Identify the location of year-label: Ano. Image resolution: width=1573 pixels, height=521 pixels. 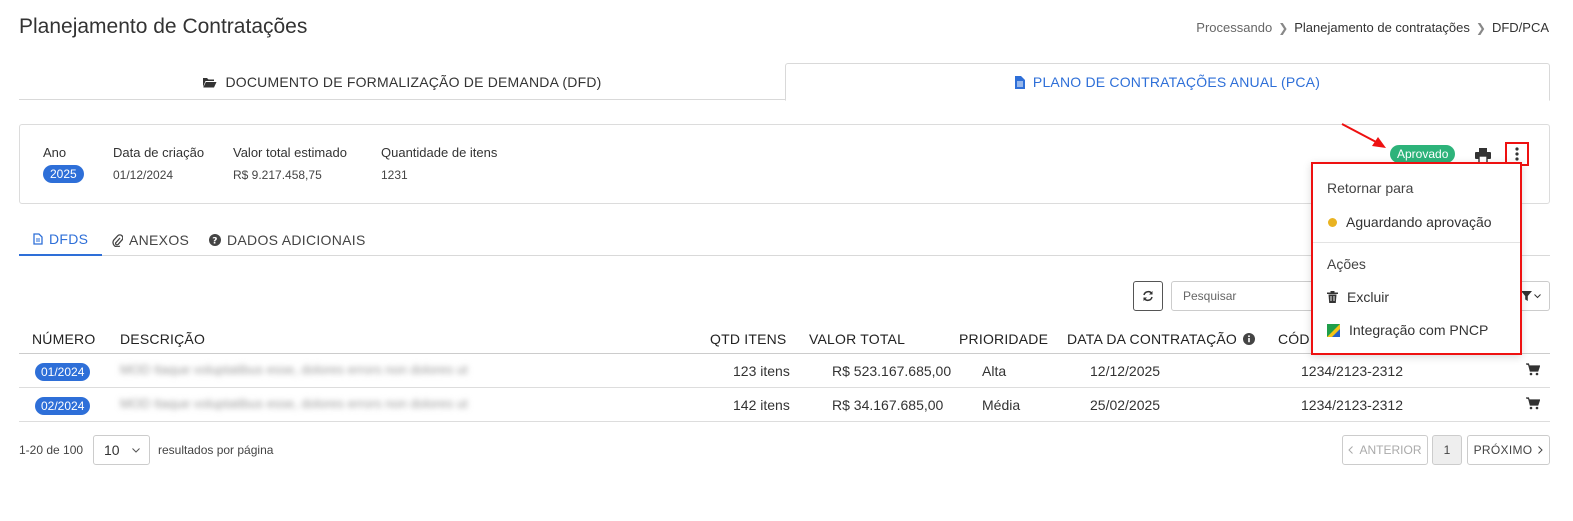
(55, 152).